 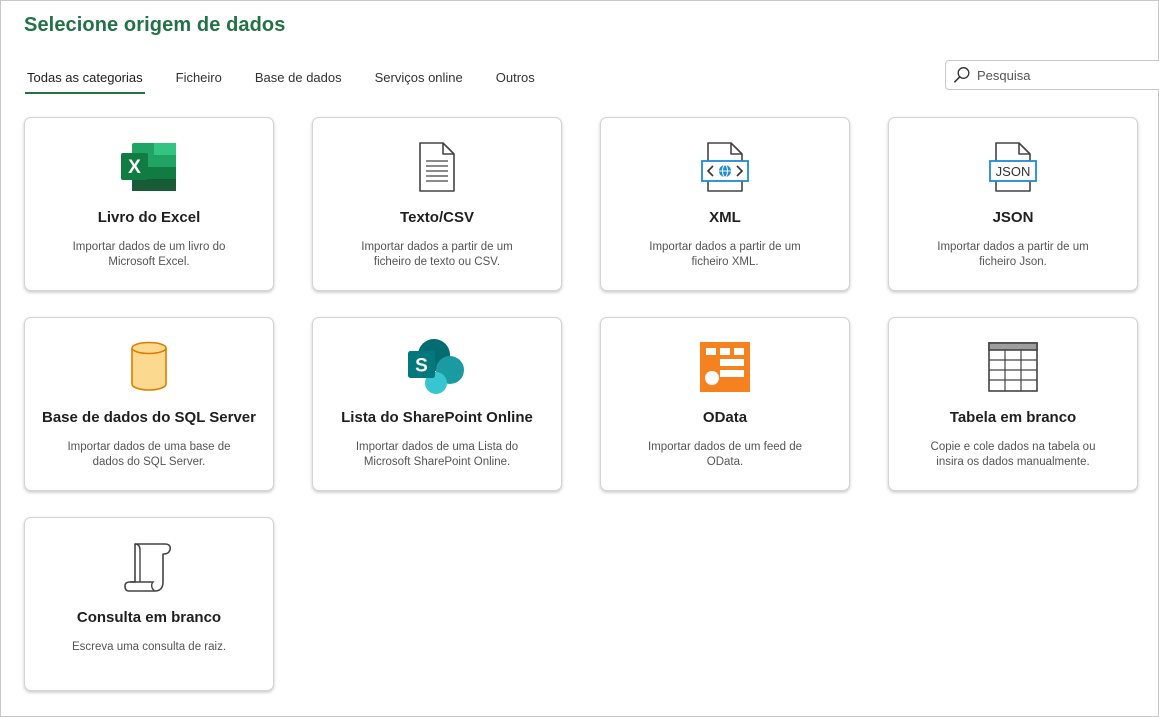 I want to click on table-icon, so click(x=1013, y=367).